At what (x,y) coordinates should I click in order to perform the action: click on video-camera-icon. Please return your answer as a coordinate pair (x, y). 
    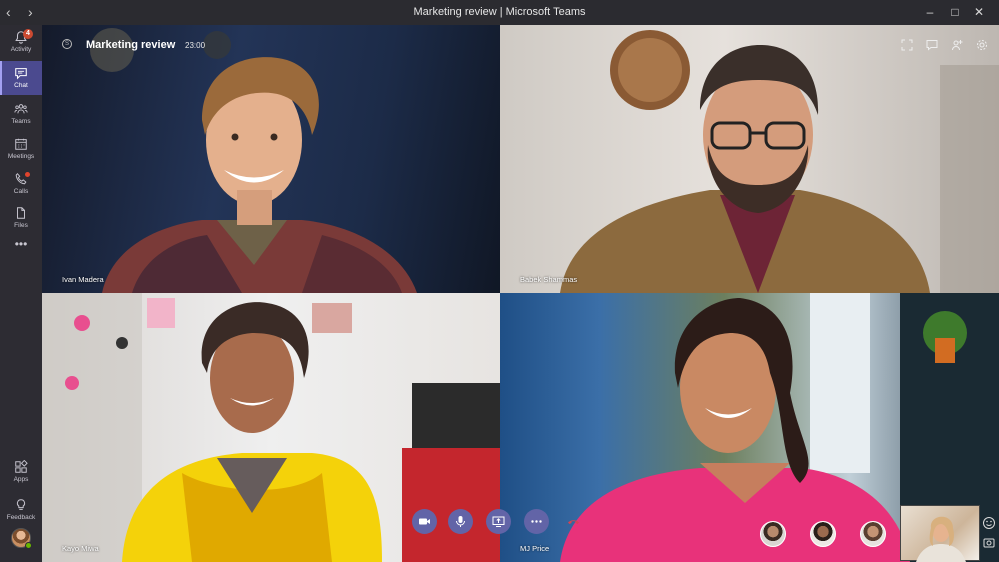
    Looking at the image, I should click on (424, 521).